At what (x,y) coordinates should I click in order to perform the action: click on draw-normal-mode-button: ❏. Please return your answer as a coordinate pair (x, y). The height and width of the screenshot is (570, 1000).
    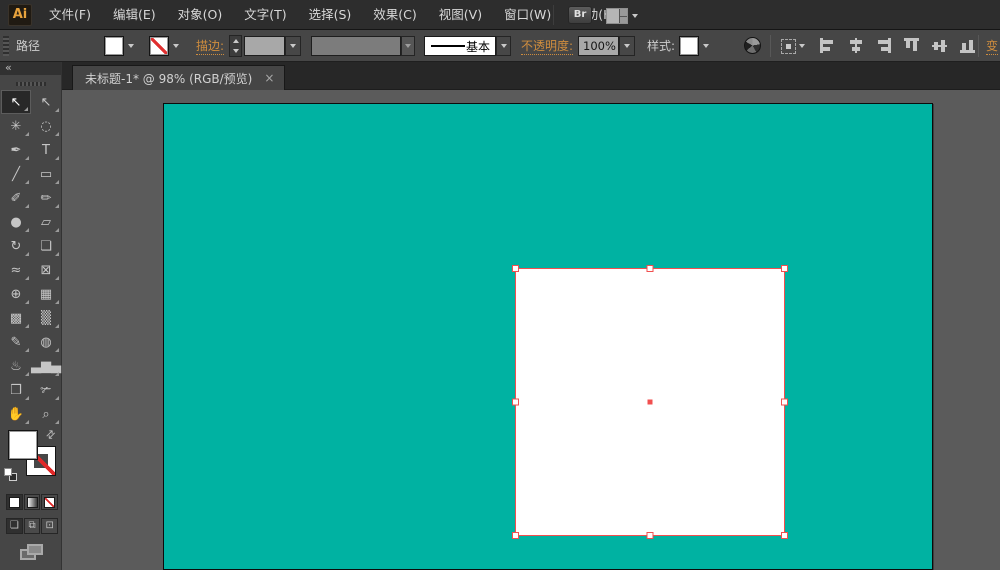
    Looking at the image, I should click on (14, 526).